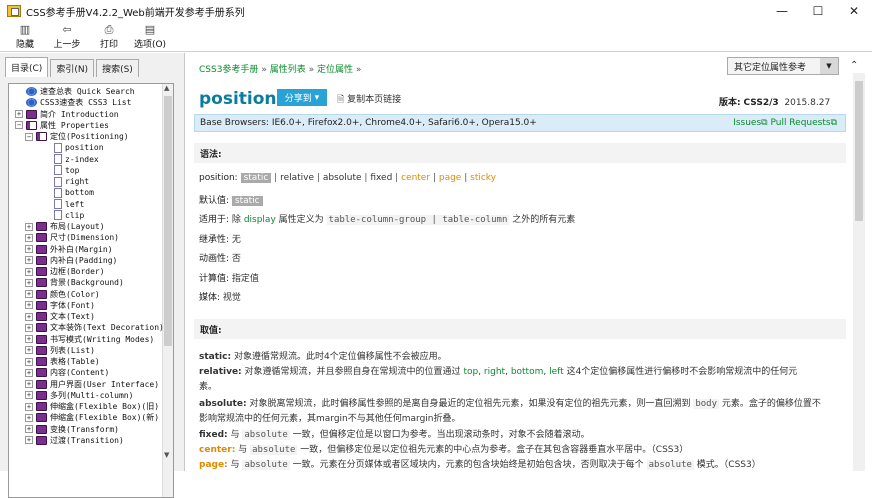 The height and width of the screenshot is (498, 872). Describe the element at coordinates (60, 305) in the screenshot. I see `tree-item: + 字体(Font)` at that location.